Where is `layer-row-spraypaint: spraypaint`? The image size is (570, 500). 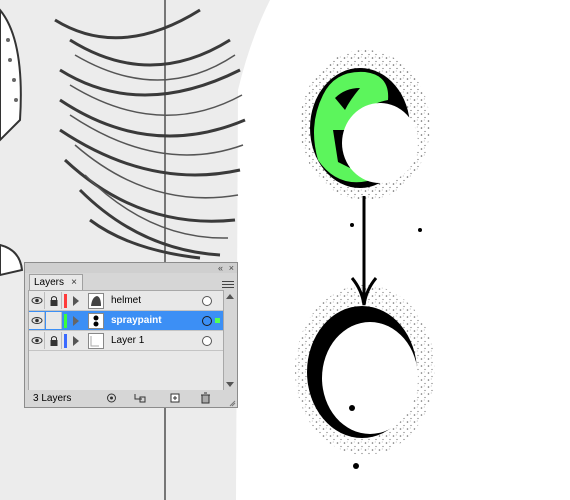
layer-row-spraypaint: spraypaint is located at coordinates (126, 321).